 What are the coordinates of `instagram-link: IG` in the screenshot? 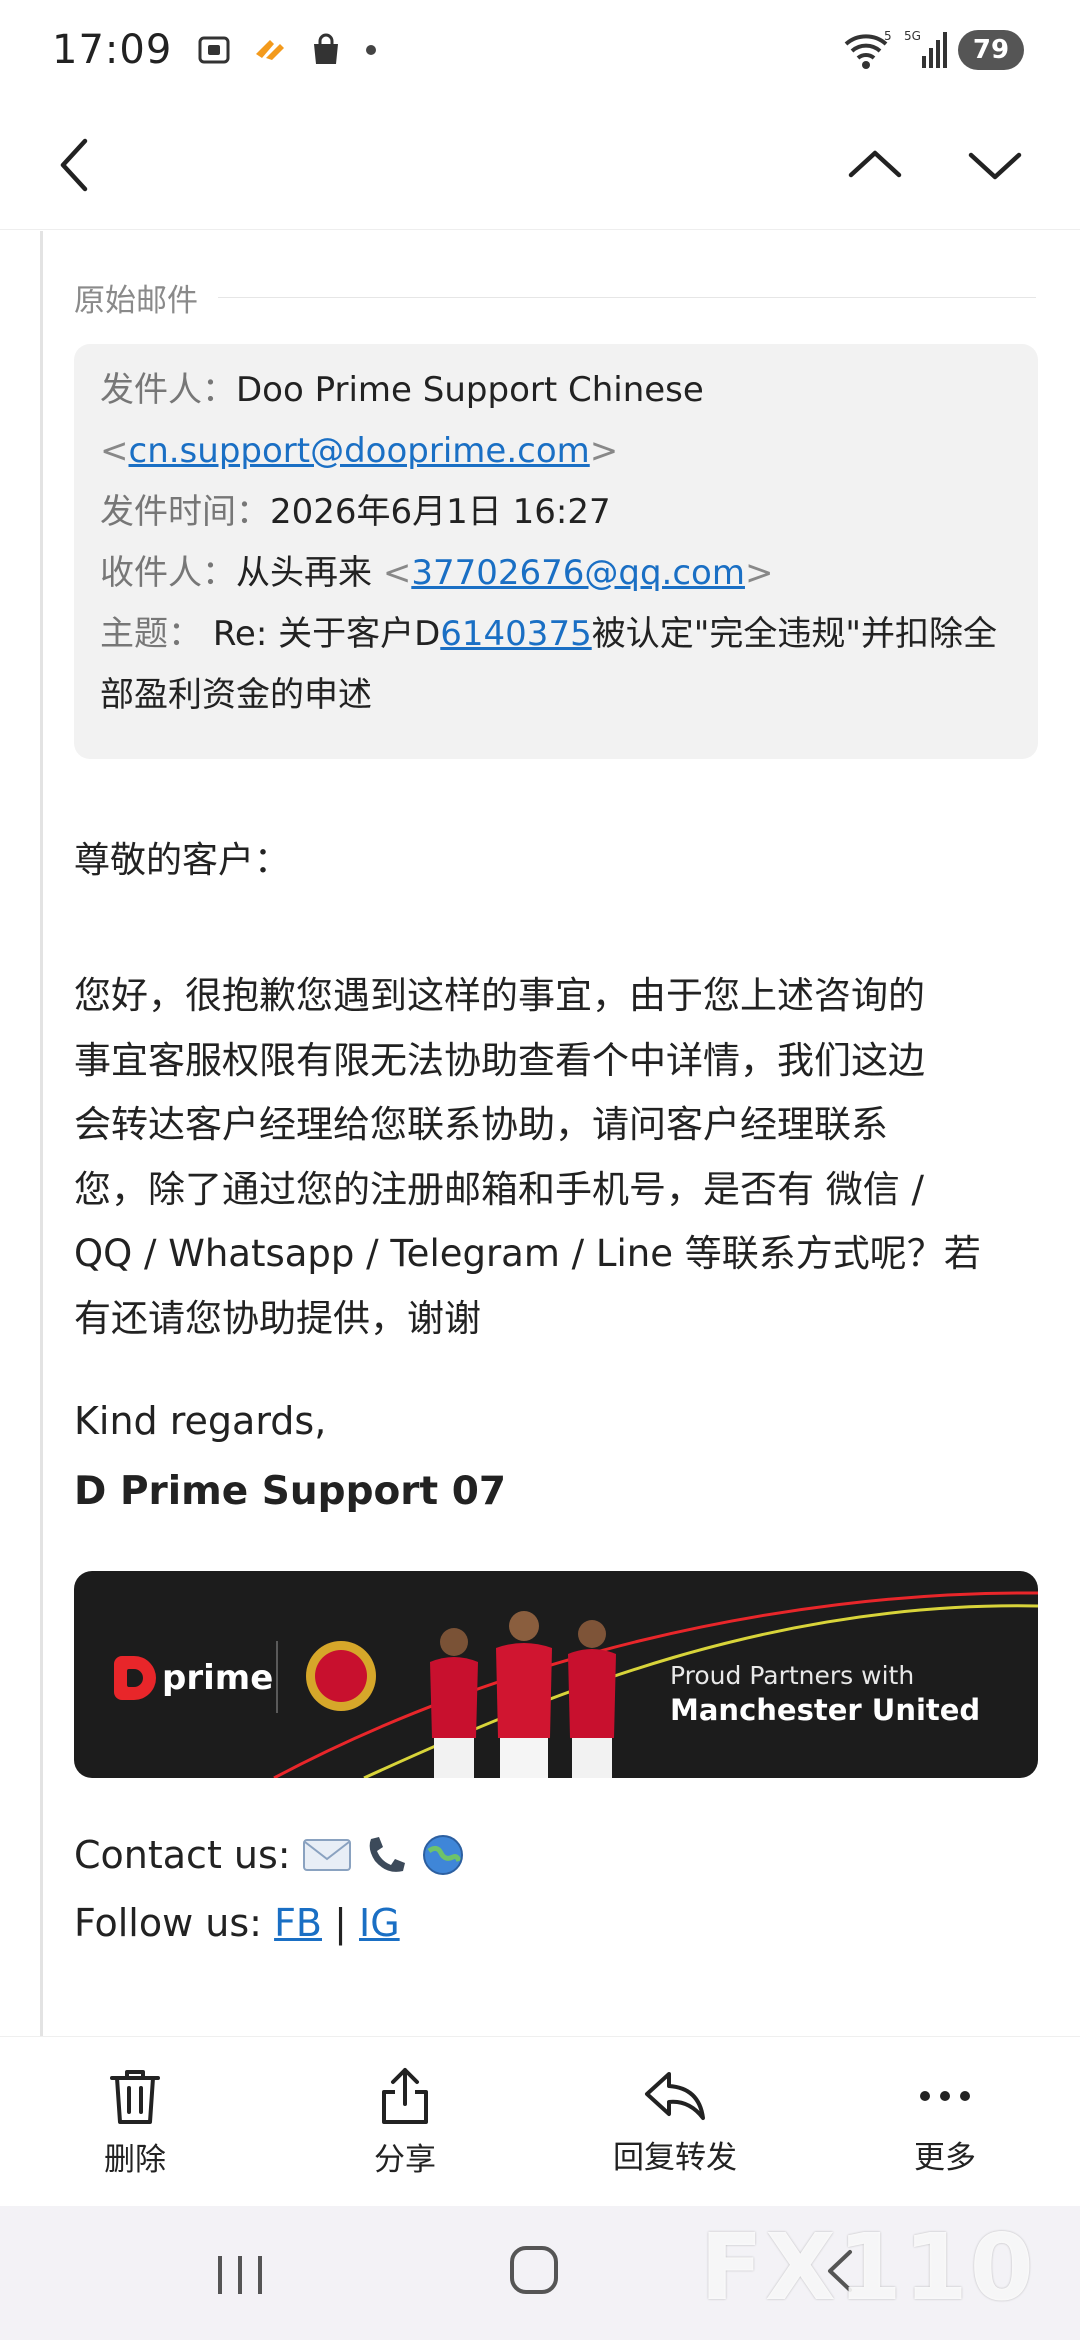 It's located at (379, 1923).